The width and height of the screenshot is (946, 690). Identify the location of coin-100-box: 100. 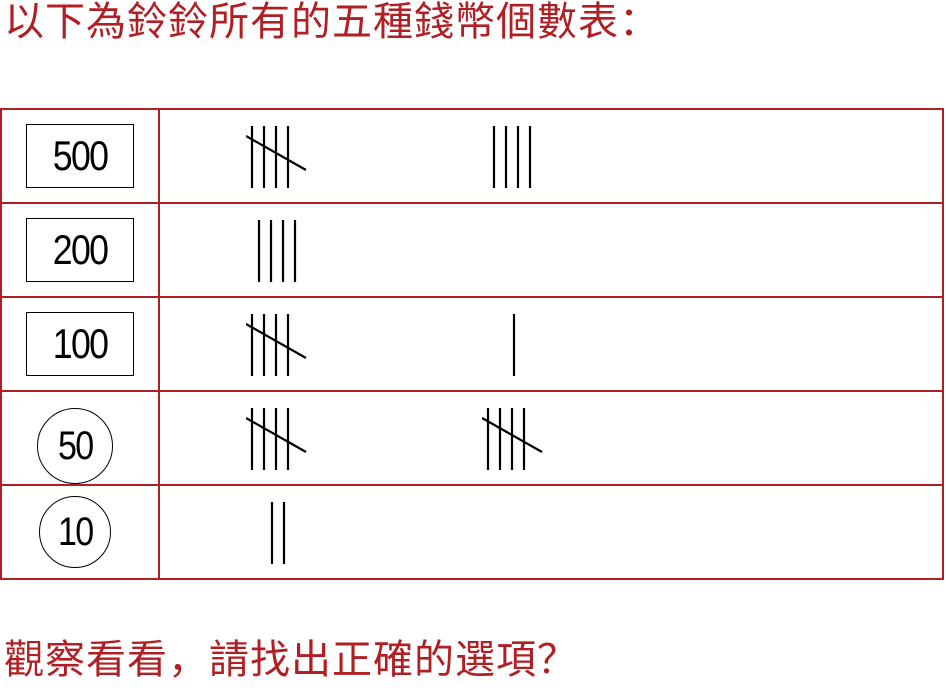
(80, 344).